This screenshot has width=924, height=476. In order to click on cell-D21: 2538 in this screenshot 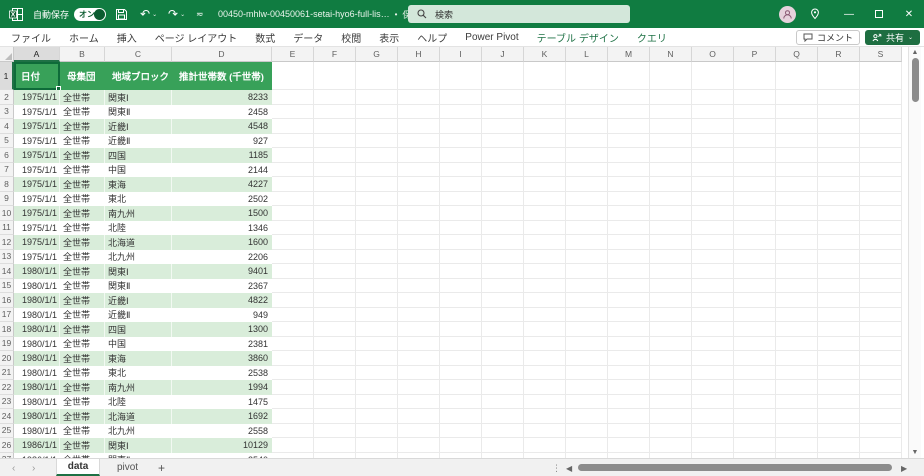, I will do `click(222, 373)`.